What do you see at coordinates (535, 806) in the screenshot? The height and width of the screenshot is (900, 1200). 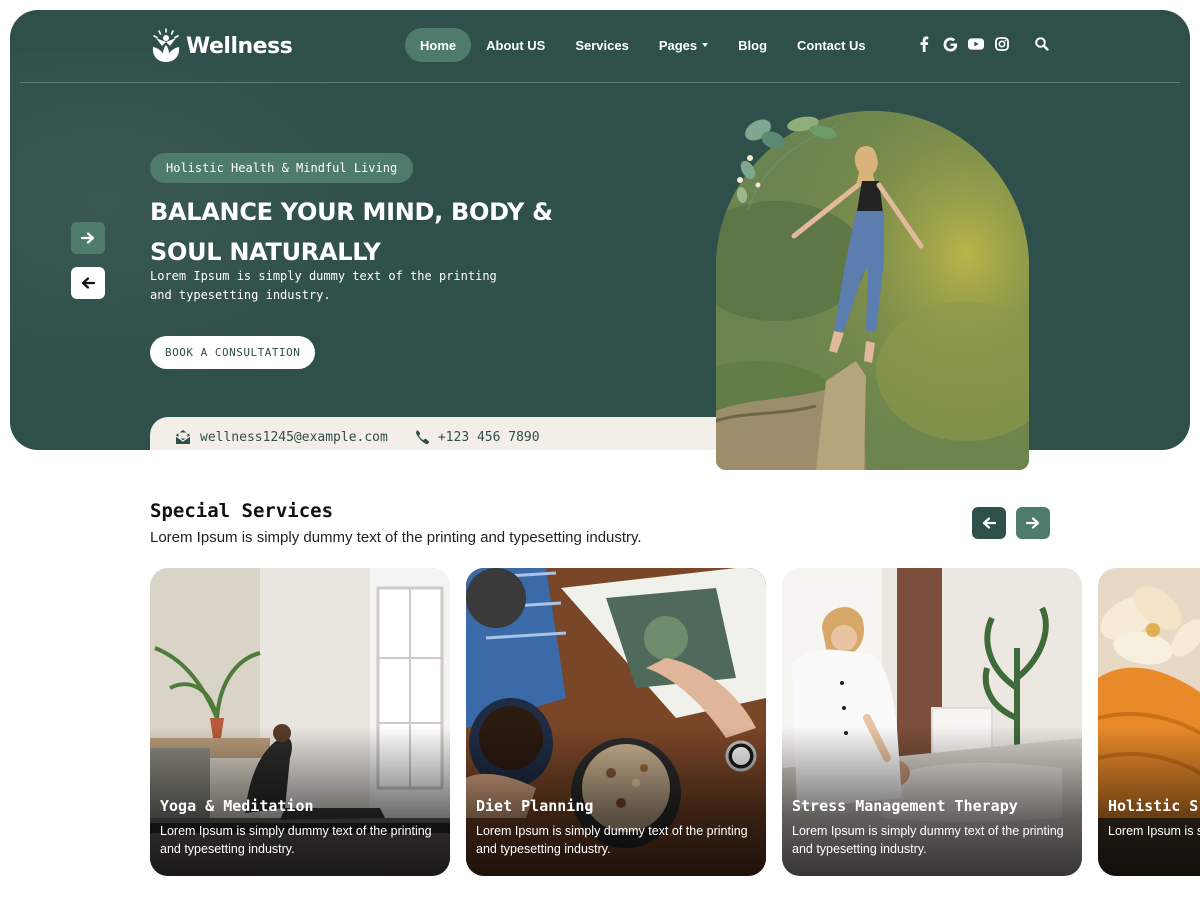 I see `service-card-title: Diet Planning` at bounding box center [535, 806].